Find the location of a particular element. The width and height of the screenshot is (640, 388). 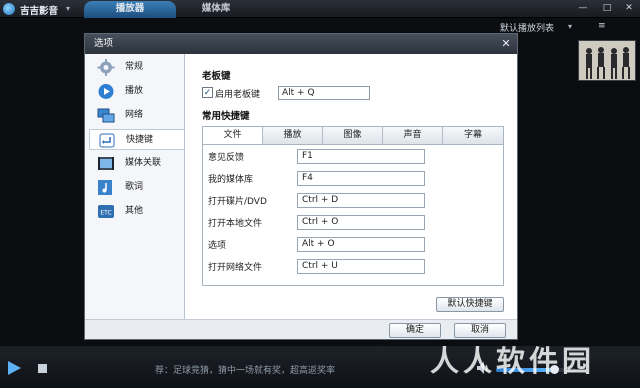

table-row: 我的媒体库 F4 is located at coordinates (353, 180).